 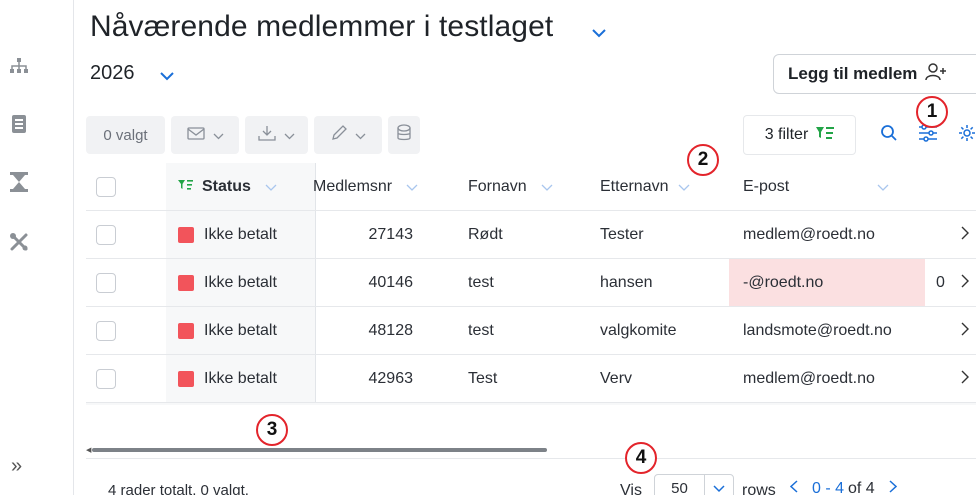 I want to click on send-email-button, so click(x=205, y=135).